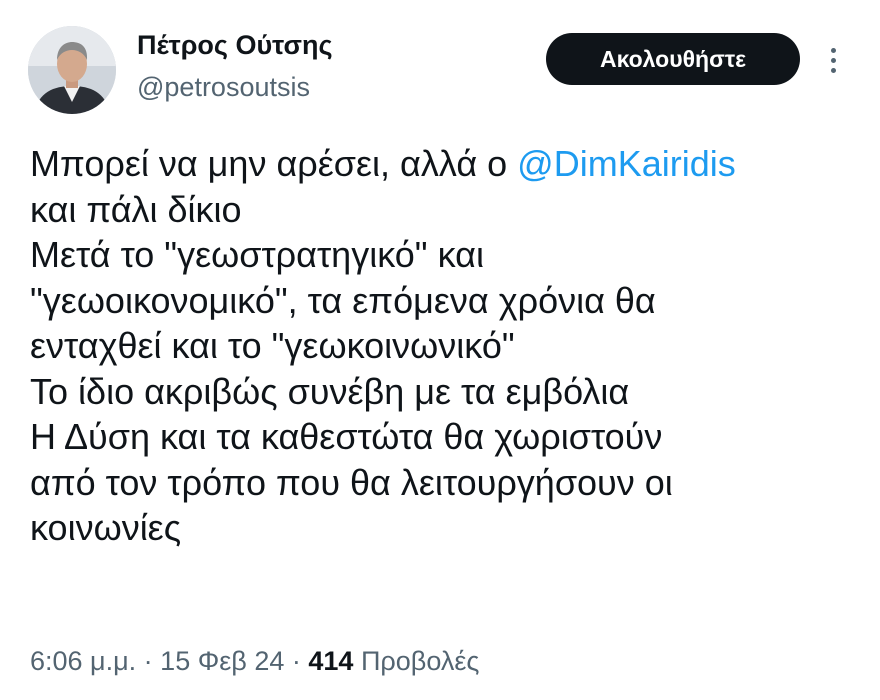  What do you see at coordinates (257, 254) in the screenshot?
I see `tweet-line: Μετά το "γεωστρατηγικό" και` at bounding box center [257, 254].